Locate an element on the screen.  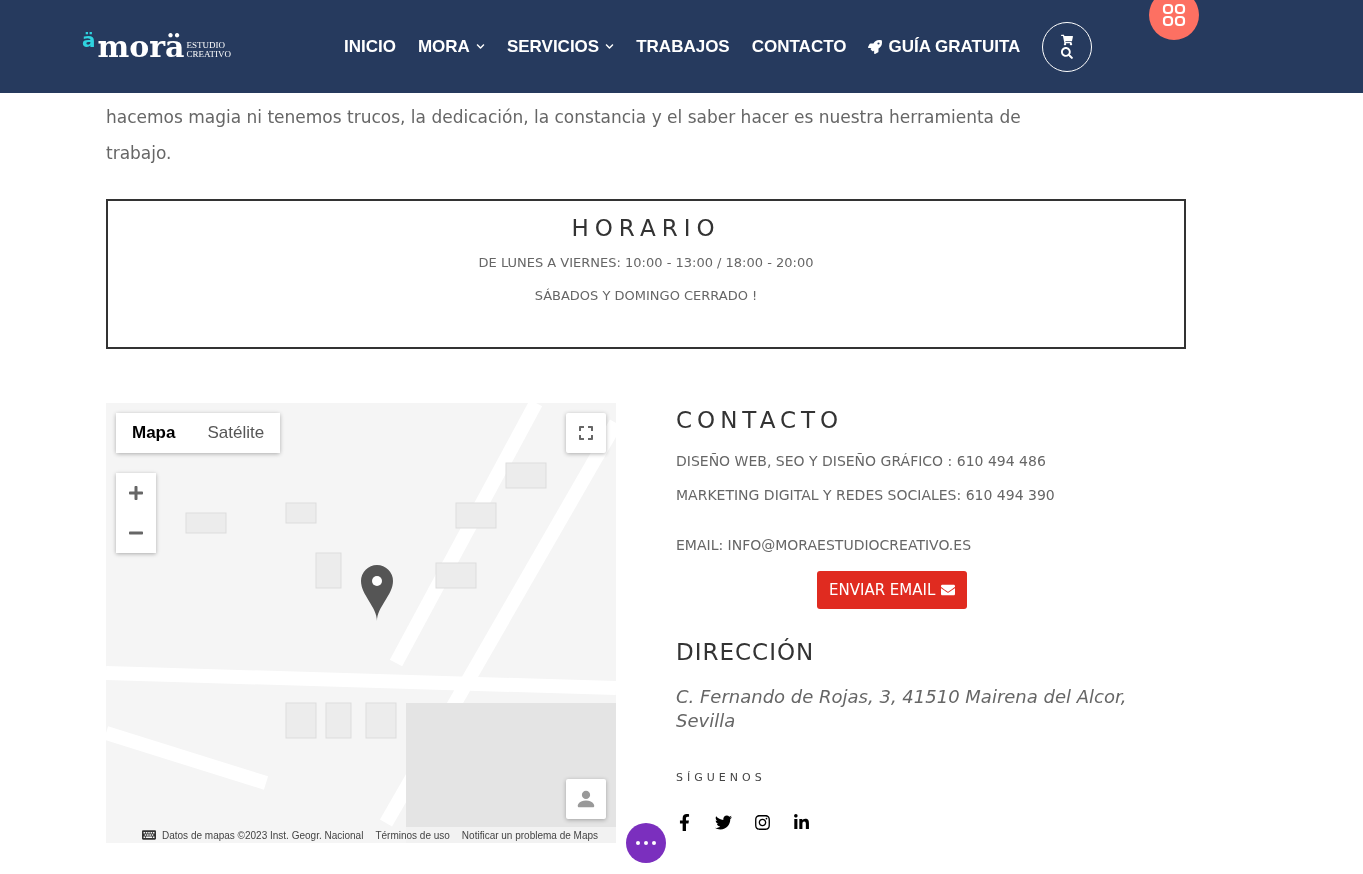
fullscreen-icon is located at coordinates (586, 433).